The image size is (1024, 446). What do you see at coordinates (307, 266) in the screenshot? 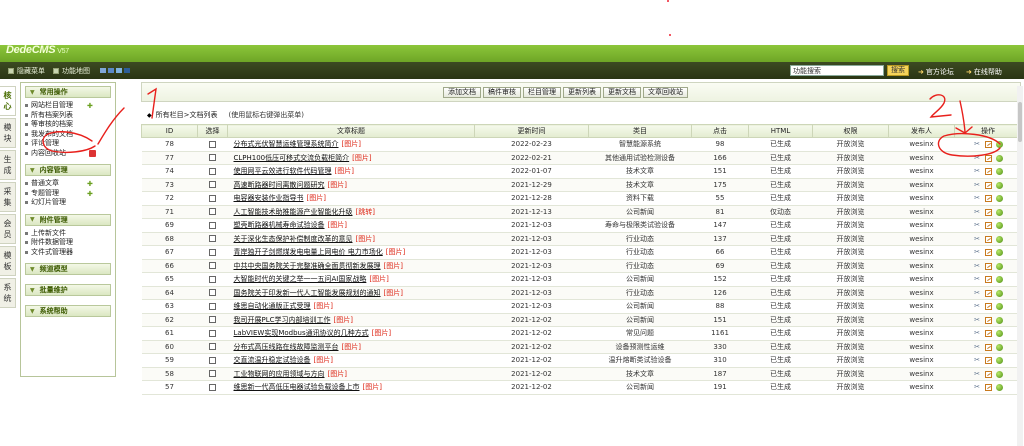
I see `article-title-link: 中共中央国务院关于完整准确全面贯彻新发展理` at bounding box center [307, 266].